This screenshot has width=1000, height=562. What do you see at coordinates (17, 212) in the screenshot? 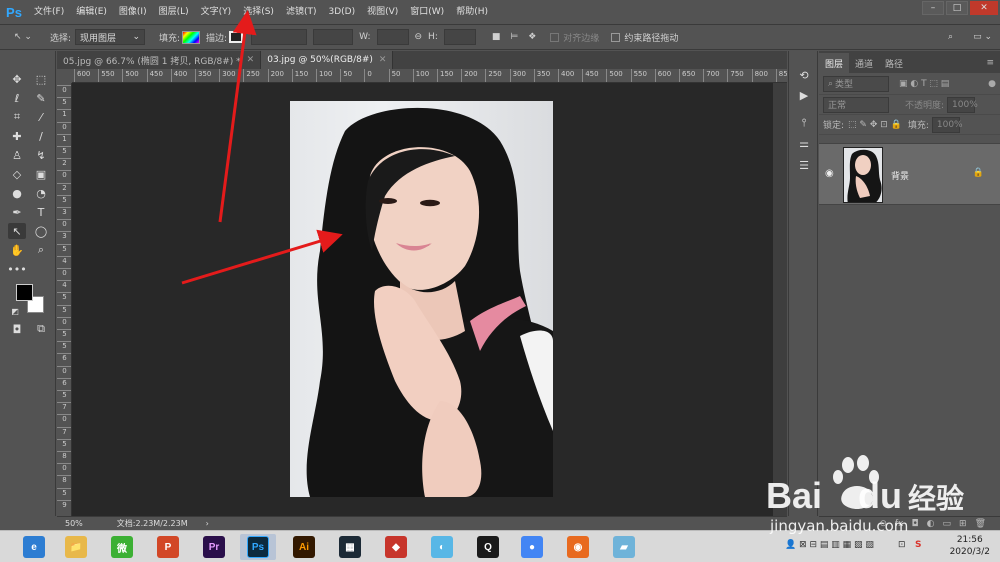
I see `pen-tool-icon: ✒` at bounding box center [17, 212].